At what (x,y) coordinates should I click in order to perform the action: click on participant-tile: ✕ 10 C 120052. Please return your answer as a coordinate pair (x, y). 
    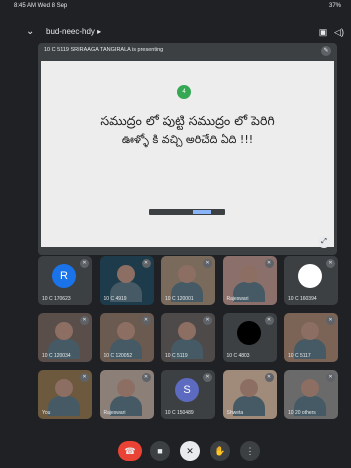
    Looking at the image, I should click on (126, 337).